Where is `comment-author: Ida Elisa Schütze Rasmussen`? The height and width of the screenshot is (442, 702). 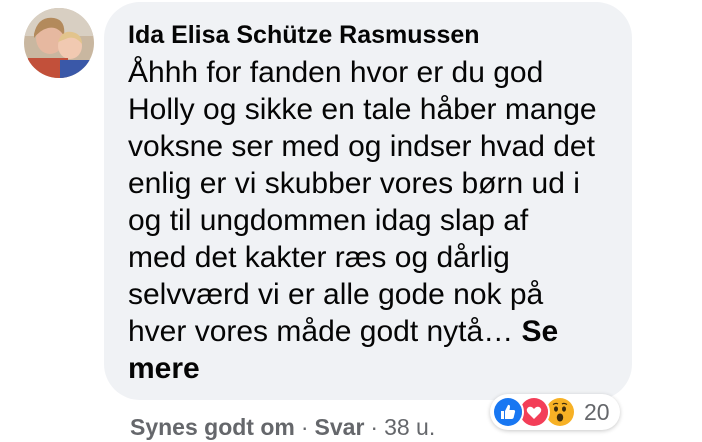
comment-author: Ida Elisa Schütze Rasmussen is located at coordinates (369, 35).